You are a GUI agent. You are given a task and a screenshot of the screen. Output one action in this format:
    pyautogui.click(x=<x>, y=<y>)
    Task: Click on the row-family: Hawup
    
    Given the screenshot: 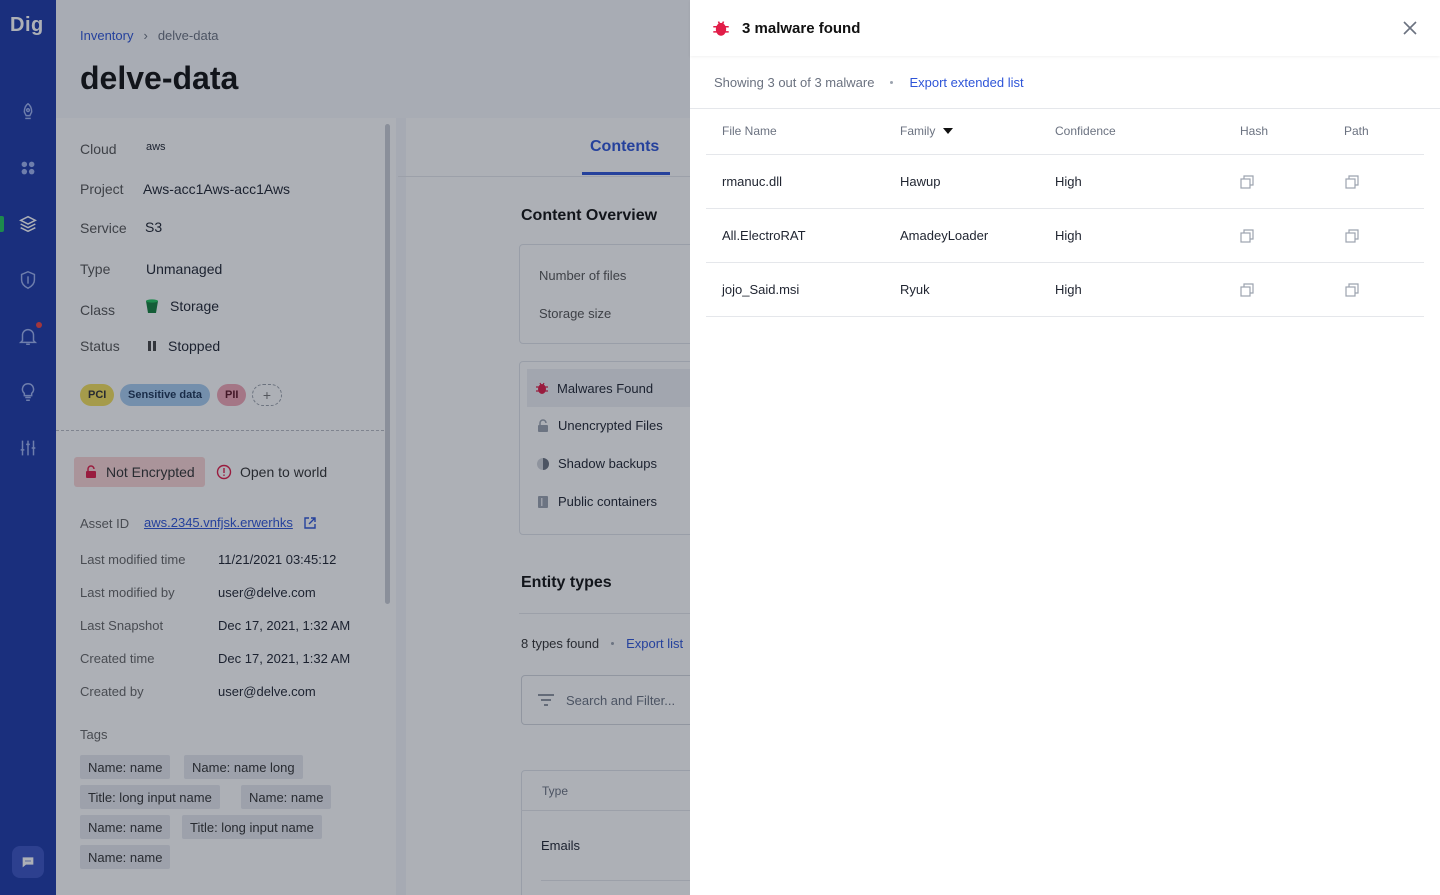 What is the action you would take?
    pyautogui.click(x=920, y=181)
    